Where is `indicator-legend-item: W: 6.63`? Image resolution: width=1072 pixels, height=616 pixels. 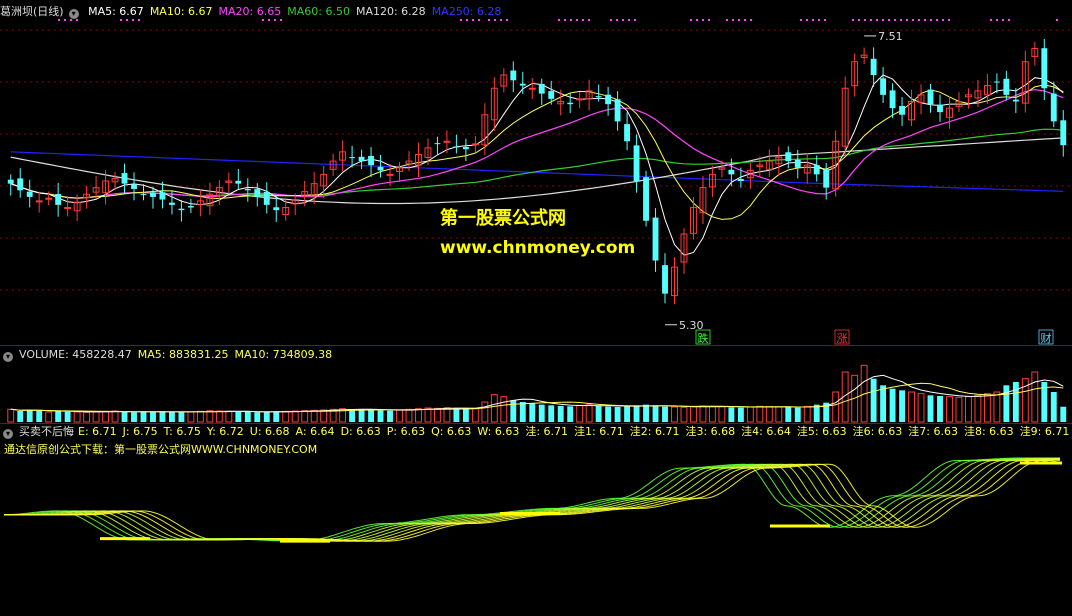 indicator-legend-item: W: 6.63 is located at coordinates (498, 431).